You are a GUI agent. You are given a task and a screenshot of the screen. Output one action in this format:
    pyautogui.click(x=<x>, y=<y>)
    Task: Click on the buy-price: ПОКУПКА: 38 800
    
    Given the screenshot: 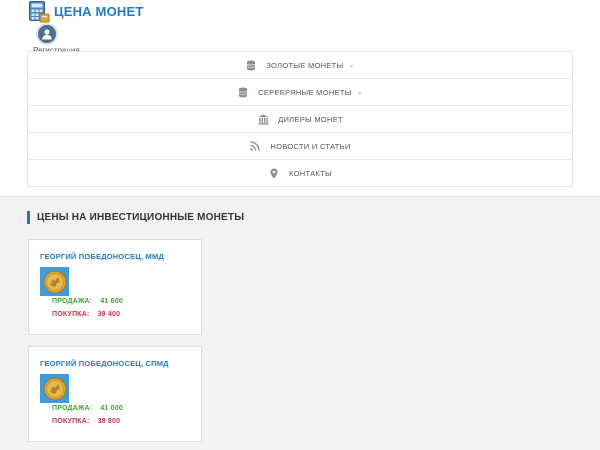 What is the action you would take?
    pyautogui.click(x=86, y=421)
    